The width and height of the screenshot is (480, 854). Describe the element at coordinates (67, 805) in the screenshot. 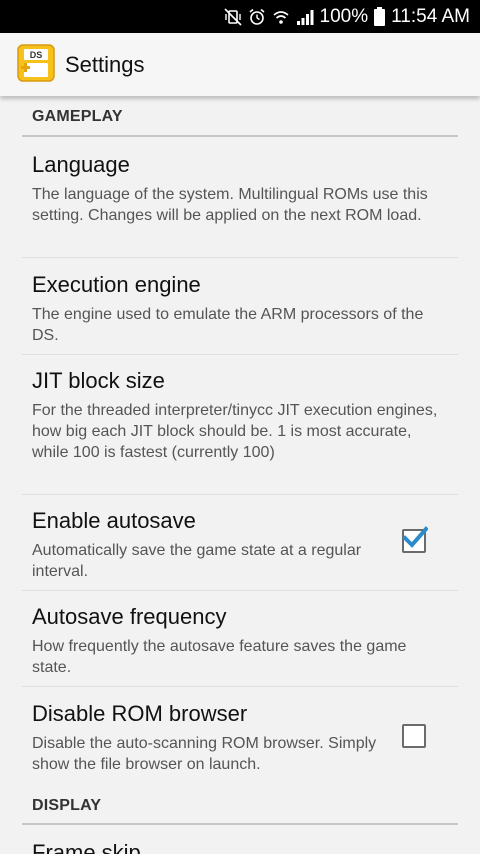

I see `section-header-display: DISPLAY` at that location.